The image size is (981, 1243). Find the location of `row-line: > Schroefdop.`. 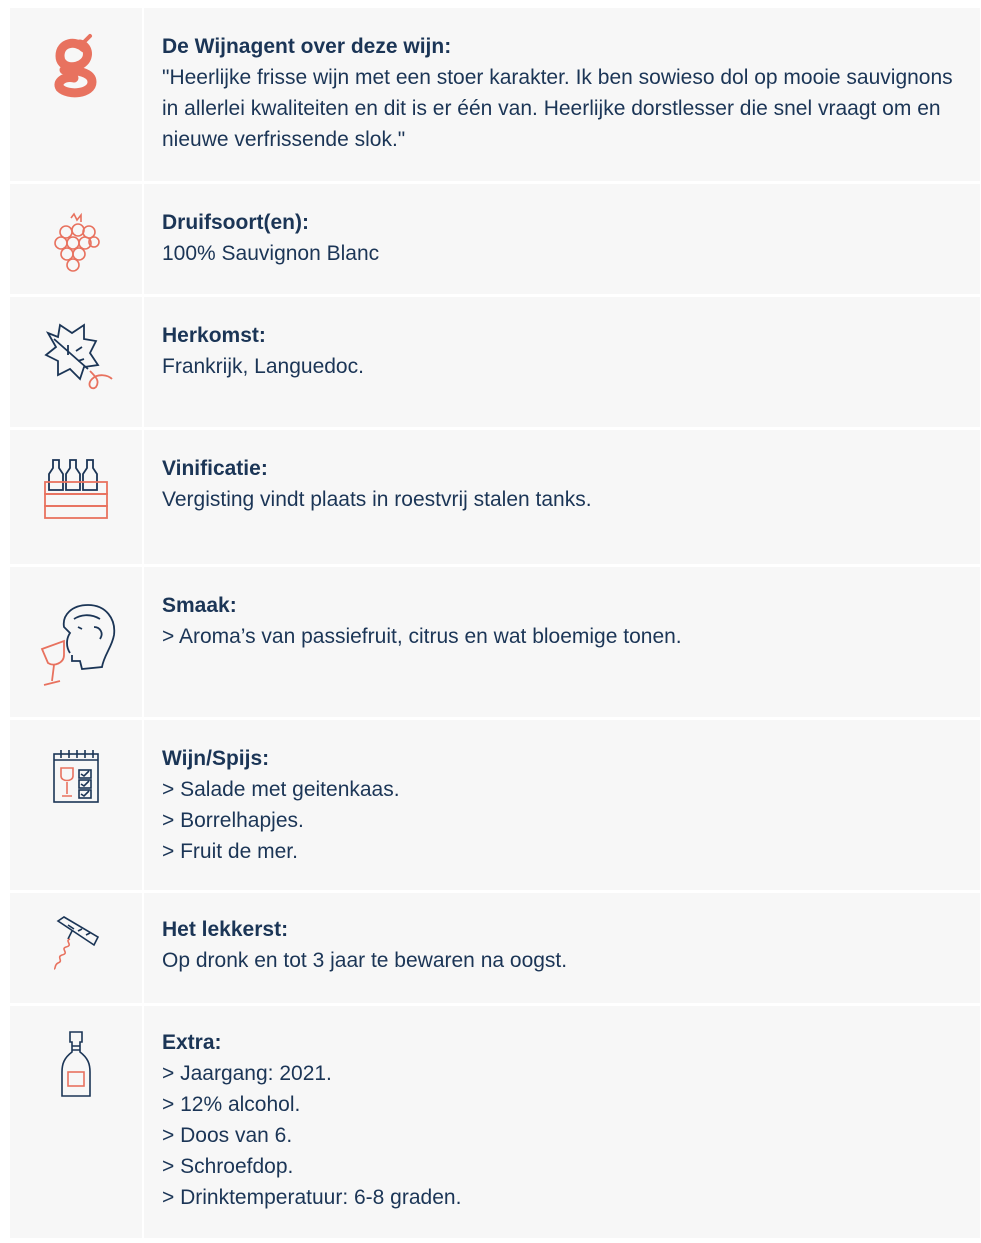

row-line: > Schroefdop. is located at coordinates (228, 1166).